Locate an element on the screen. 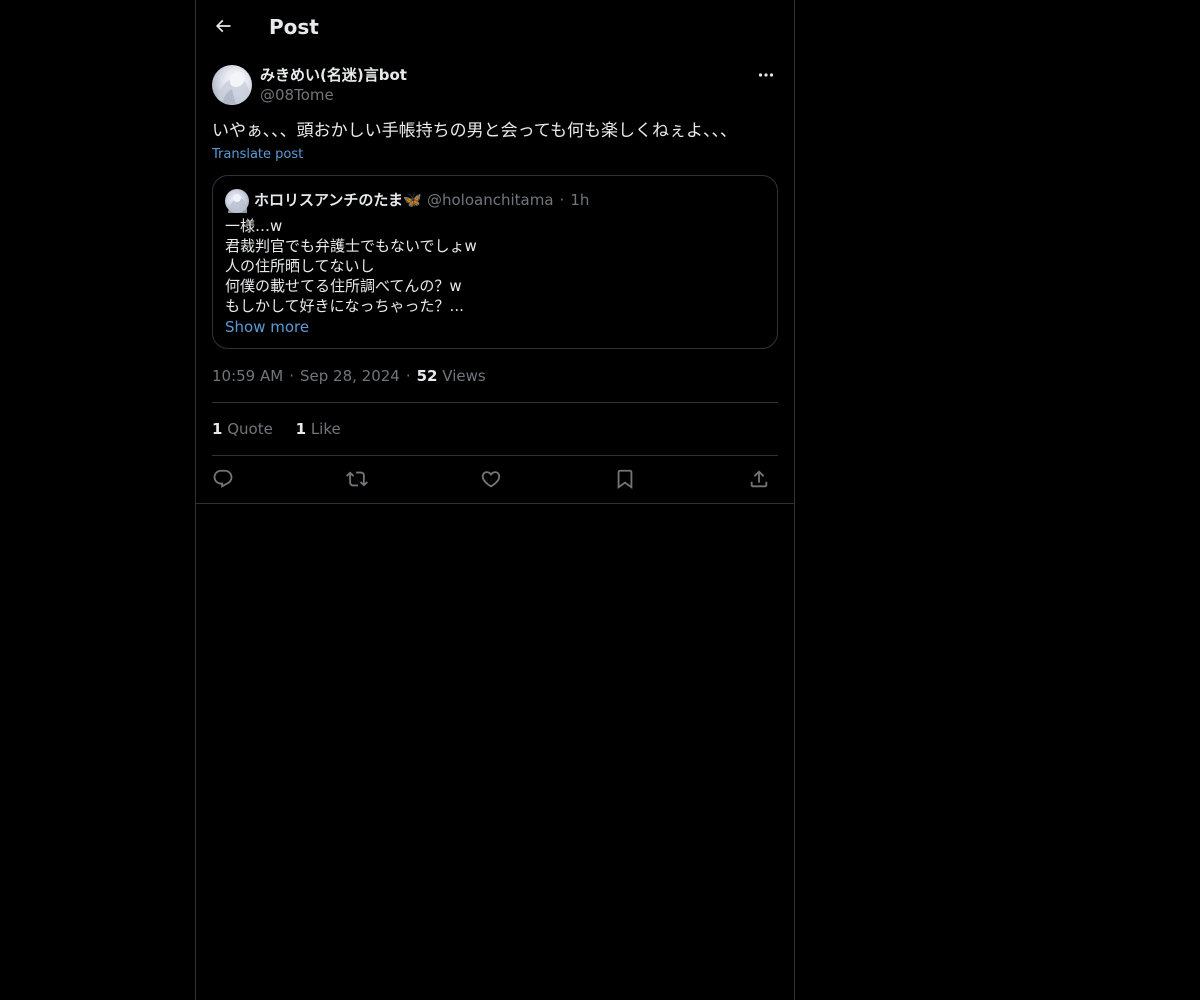  more-dots-icon is located at coordinates (766, 75).